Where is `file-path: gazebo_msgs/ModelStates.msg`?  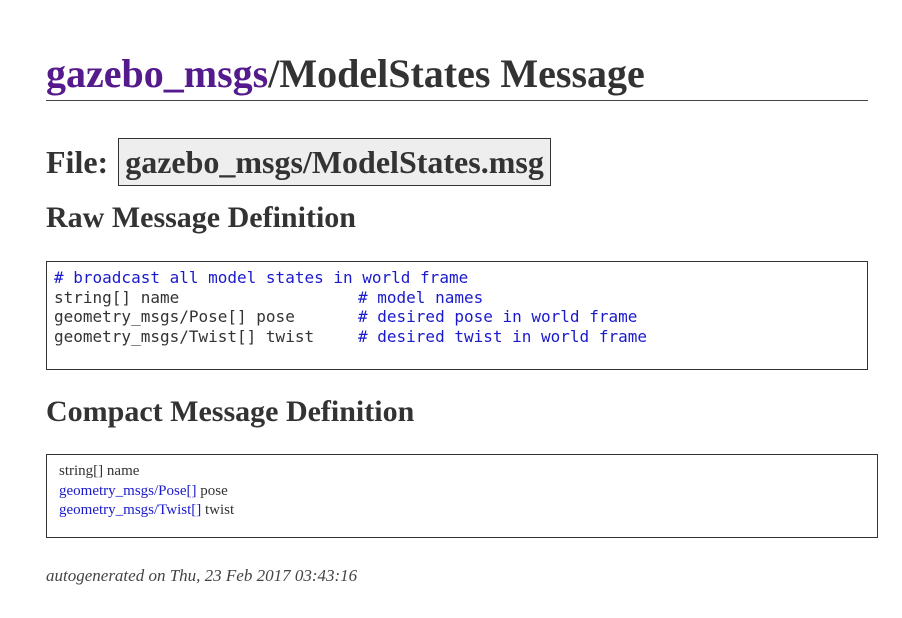 file-path: gazebo_msgs/ModelStates.msg is located at coordinates (334, 162).